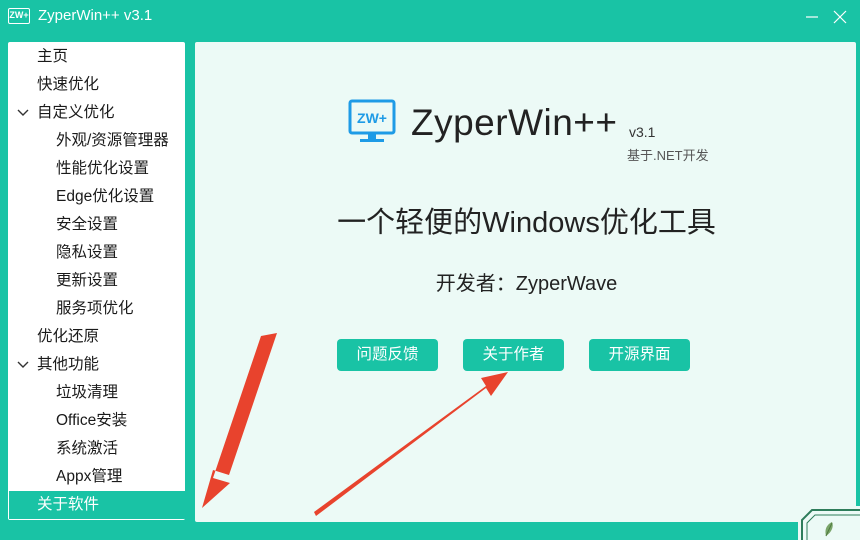 This screenshot has height=540, width=860. I want to click on minimize-button, so click(812, 17).